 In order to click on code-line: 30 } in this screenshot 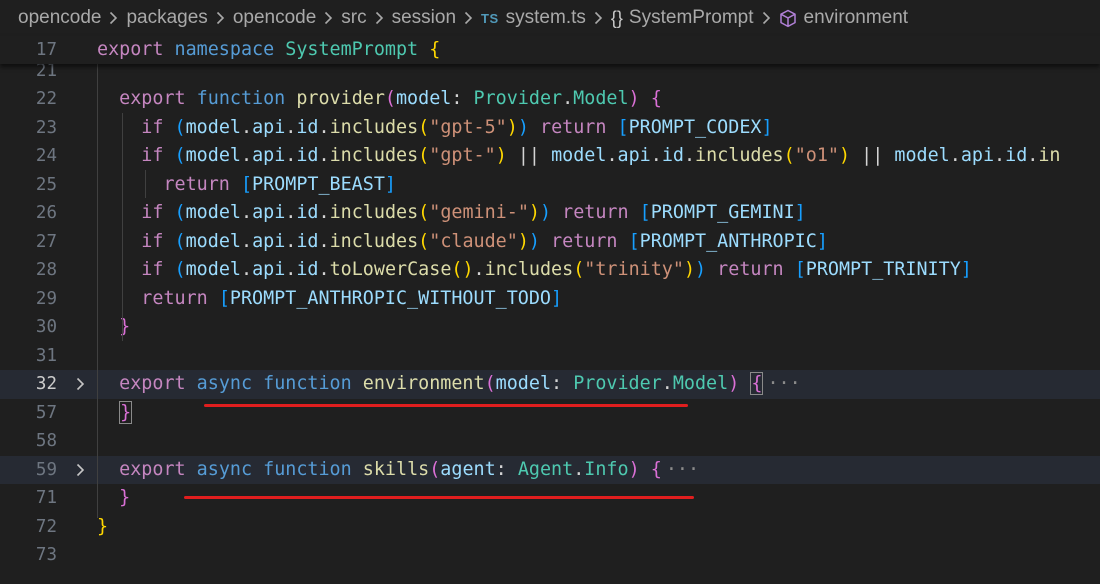, I will do `click(550, 327)`.